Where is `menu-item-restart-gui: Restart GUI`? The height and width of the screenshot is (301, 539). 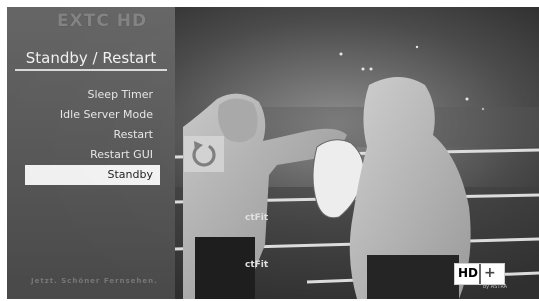
menu-item-restart-gui: Restart GUI is located at coordinates (92, 155).